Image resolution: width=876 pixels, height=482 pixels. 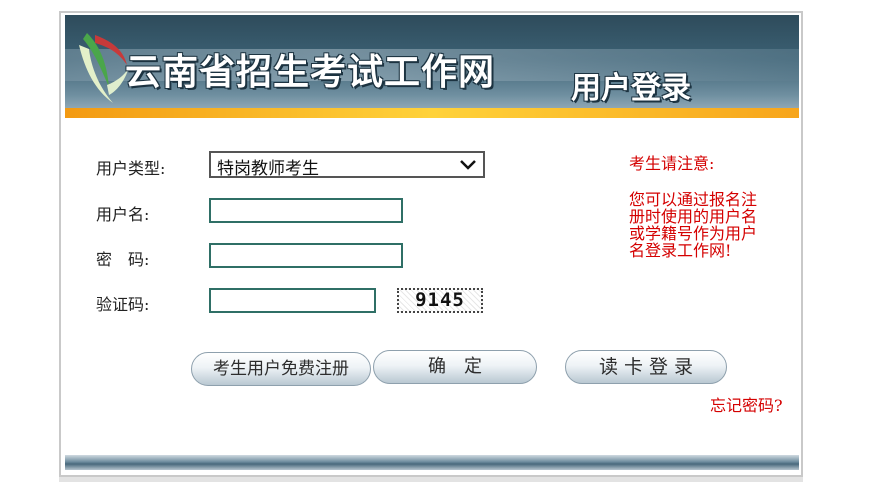 I want to click on confirm-button: 确 定, so click(x=455, y=367).